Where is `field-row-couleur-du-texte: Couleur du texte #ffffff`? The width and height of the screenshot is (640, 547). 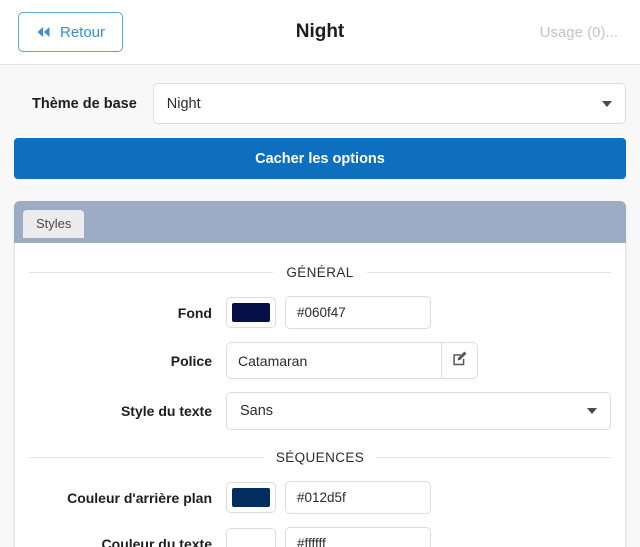
field-row-couleur-du-texte: Couleur du texte #ffffff is located at coordinates (320, 537).